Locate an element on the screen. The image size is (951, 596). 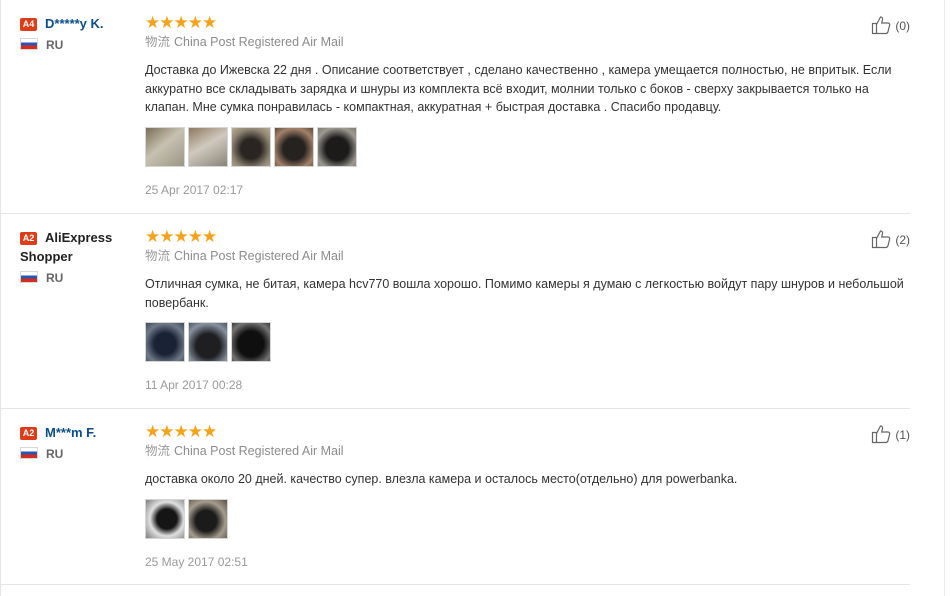
reviewer-name: A4 D*****y K. is located at coordinates (80, 23).